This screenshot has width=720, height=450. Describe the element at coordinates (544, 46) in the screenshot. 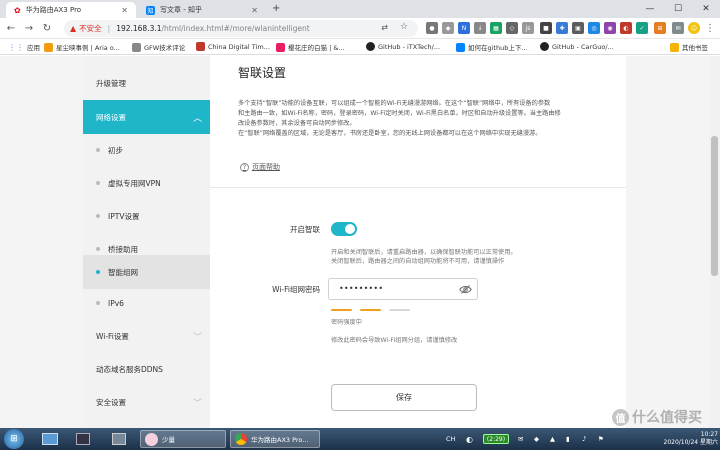

I see `github-icon` at that location.